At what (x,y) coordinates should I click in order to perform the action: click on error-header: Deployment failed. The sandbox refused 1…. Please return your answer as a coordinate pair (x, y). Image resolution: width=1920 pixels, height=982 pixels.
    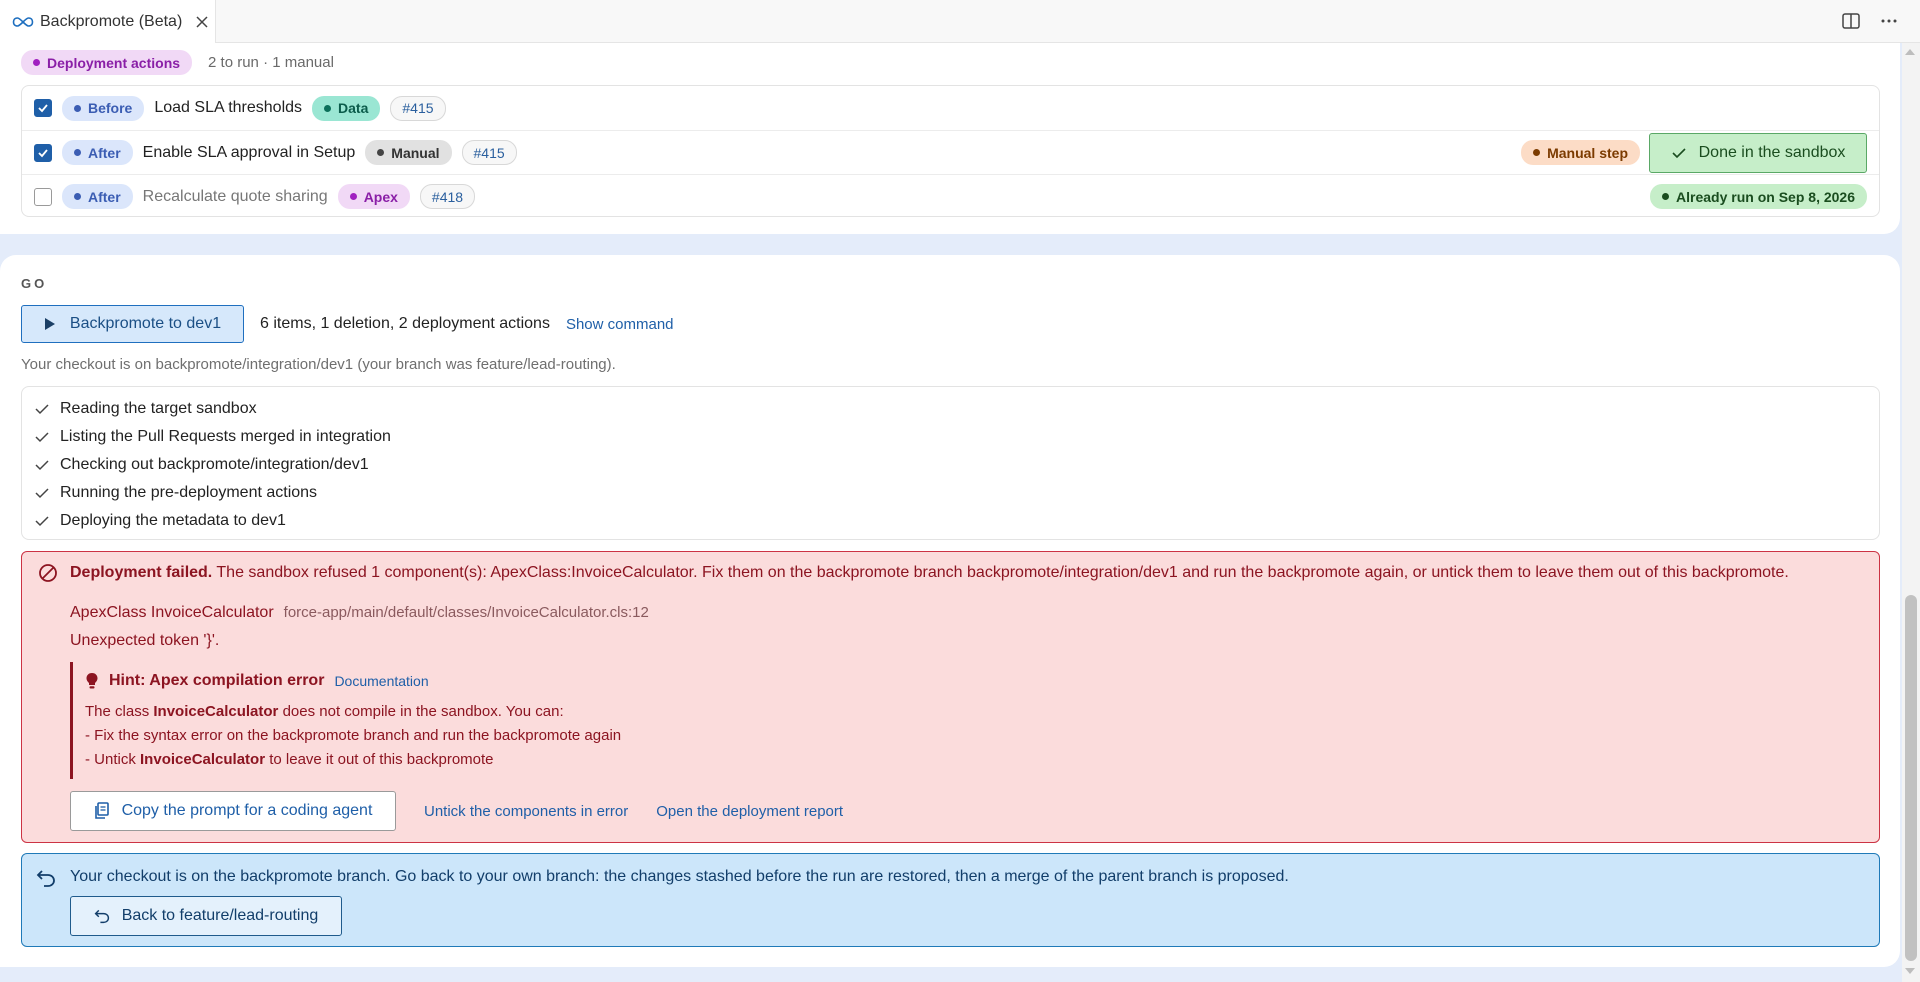
    Looking at the image, I should click on (953, 573).